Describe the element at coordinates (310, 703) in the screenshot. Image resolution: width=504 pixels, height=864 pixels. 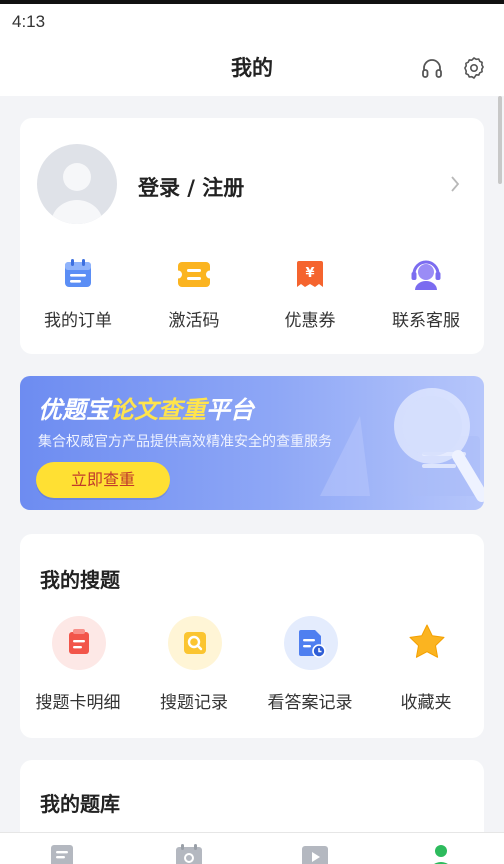
I see `answer-record-label: 看答案记录` at that location.